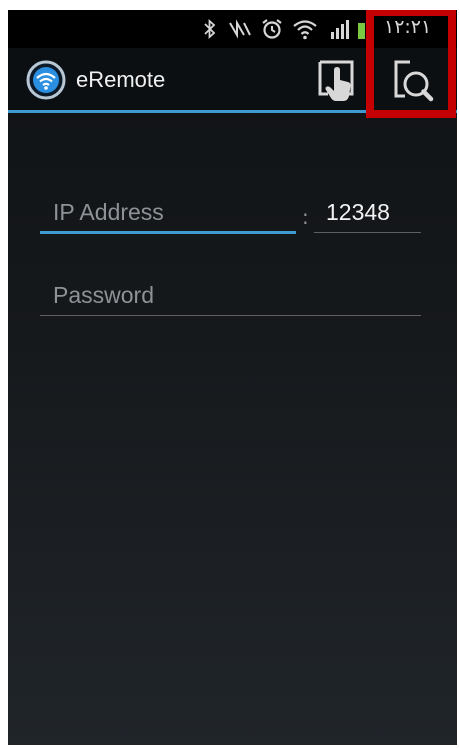 The width and height of the screenshot is (459, 749). What do you see at coordinates (168, 212) in the screenshot?
I see `ip-address-input: IP Address` at bounding box center [168, 212].